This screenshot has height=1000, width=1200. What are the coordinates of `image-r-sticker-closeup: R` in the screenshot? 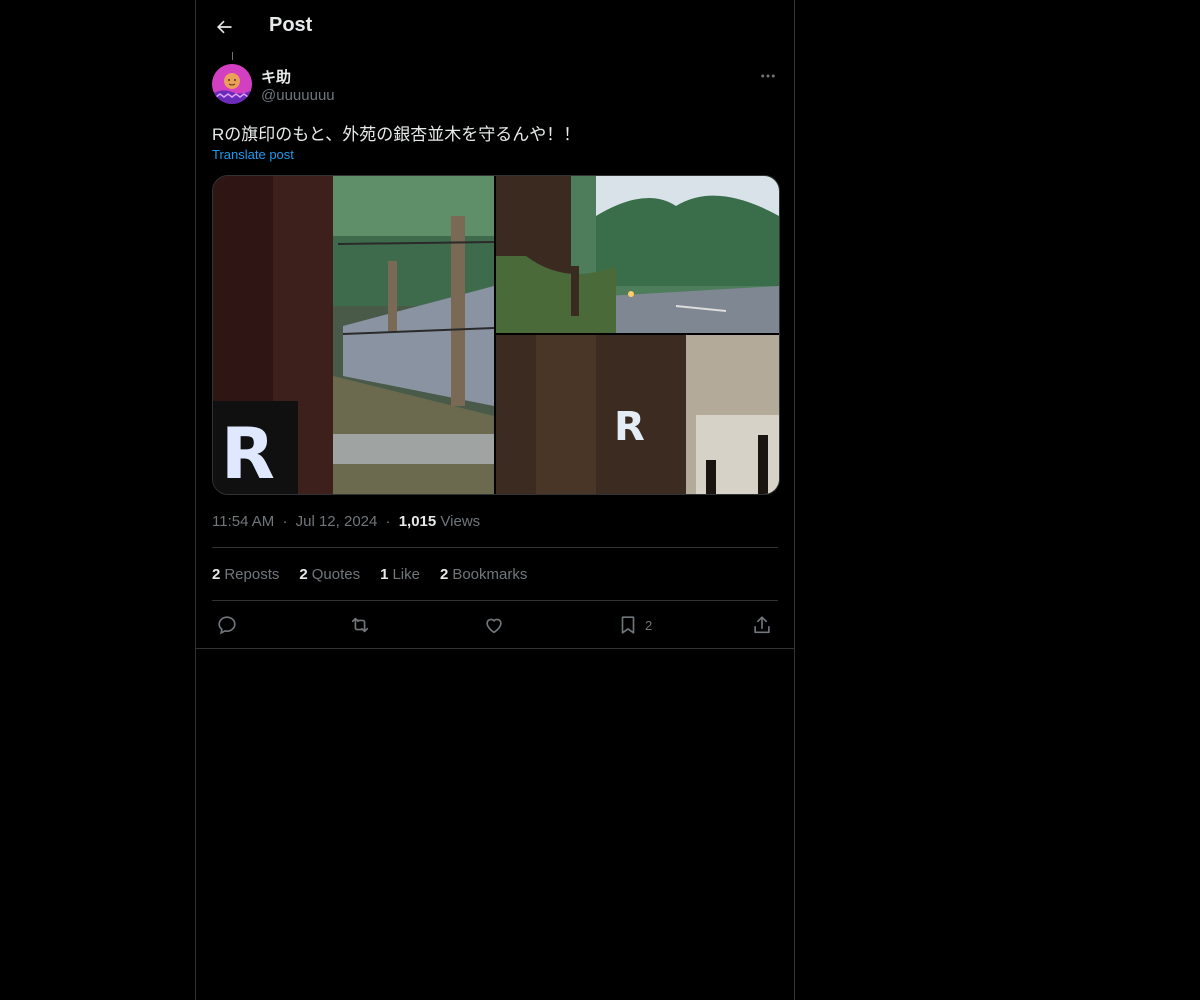 It's located at (637, 414).